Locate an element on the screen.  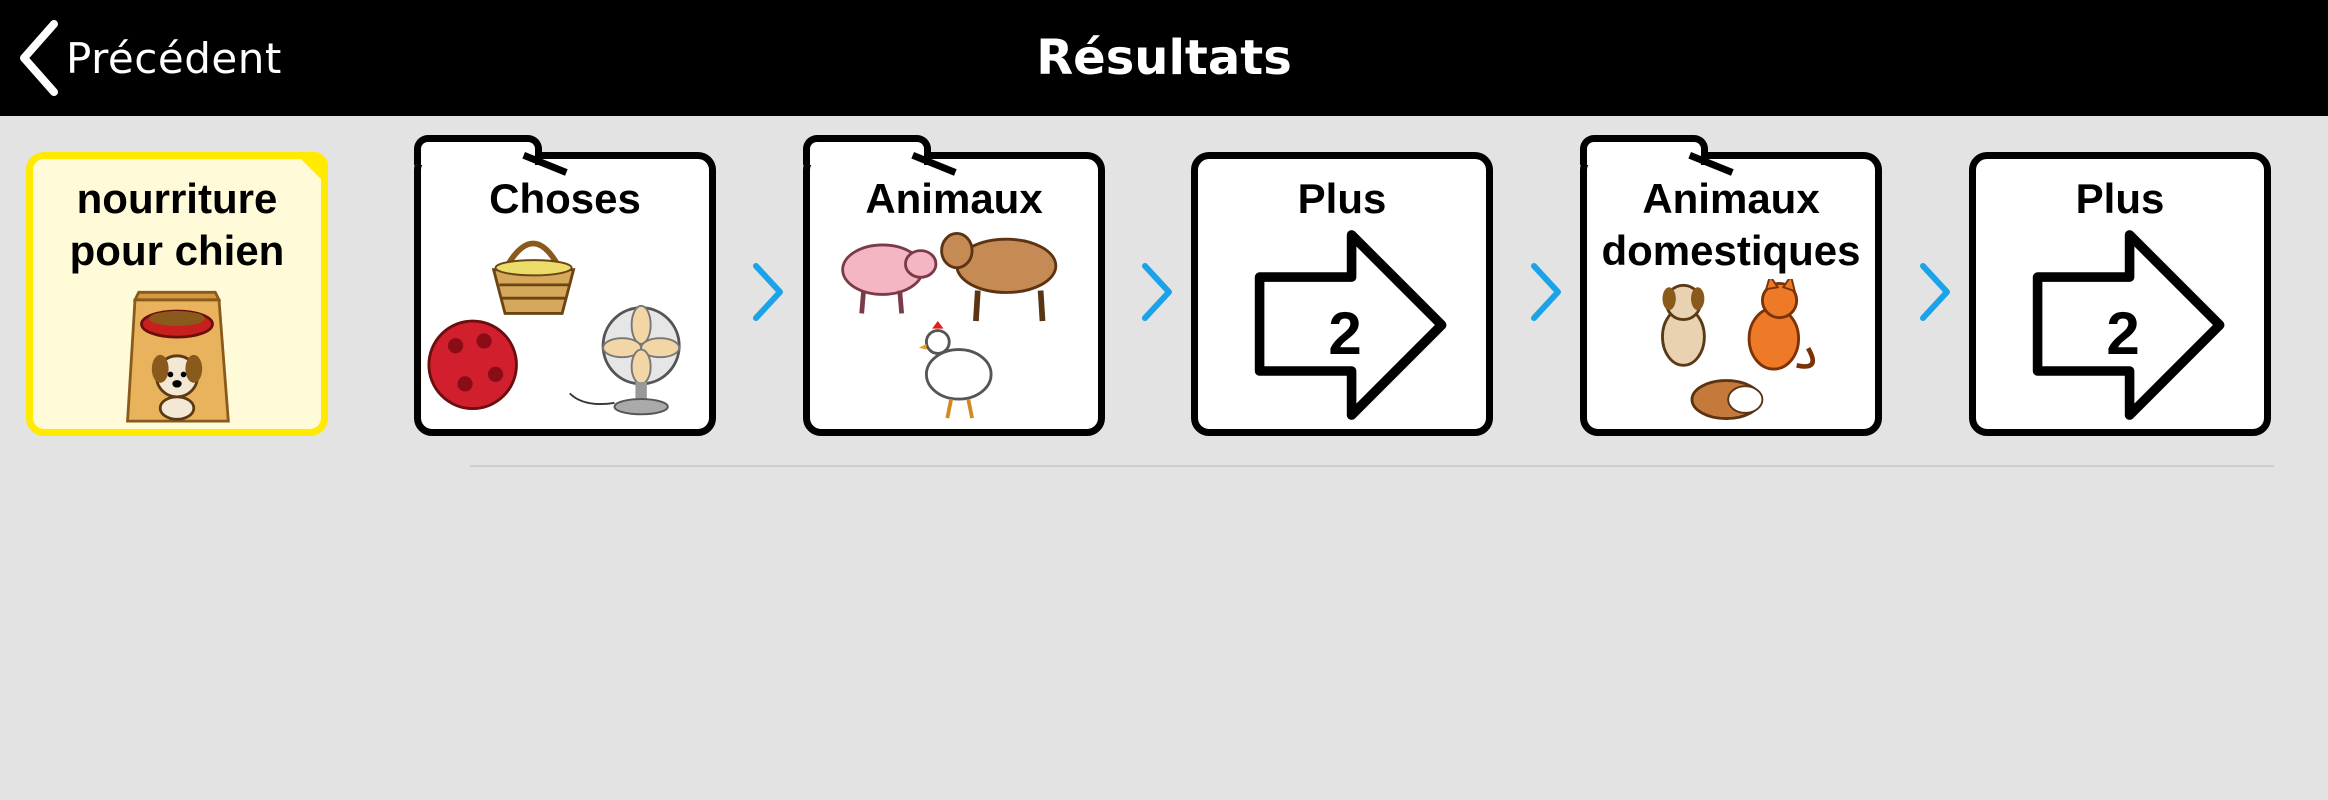
dog-food-bag-icon is located at coordinates (177, 353).